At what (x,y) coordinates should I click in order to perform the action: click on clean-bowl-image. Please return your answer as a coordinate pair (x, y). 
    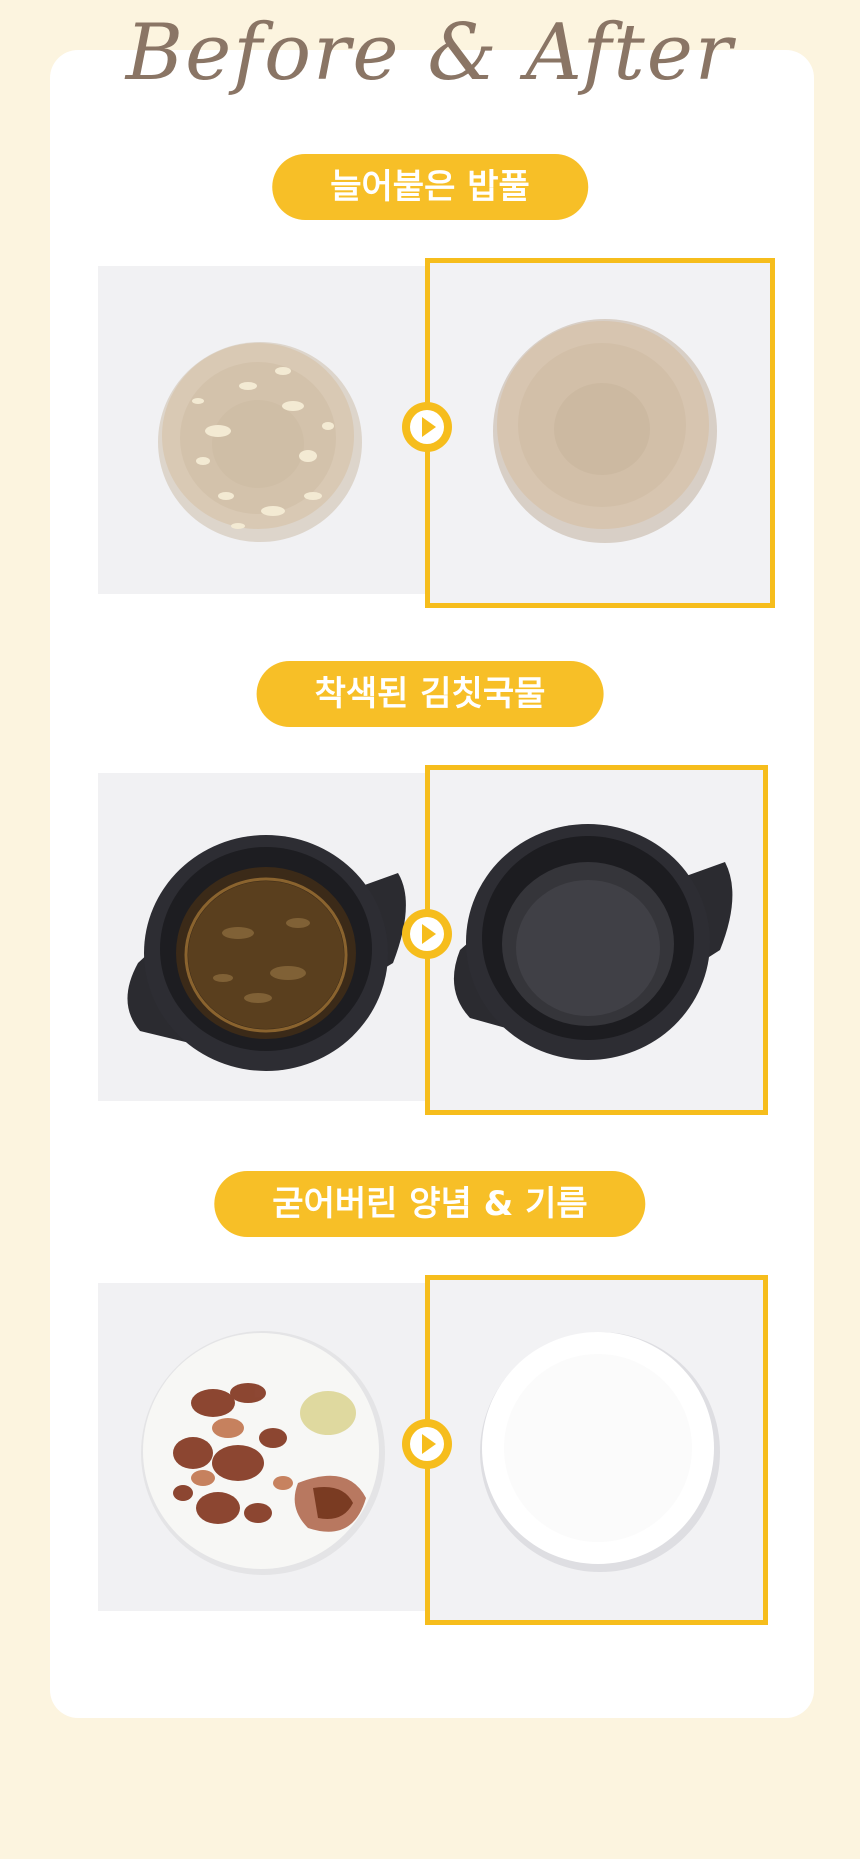
    Looking at the image, I should click on (605, 431).